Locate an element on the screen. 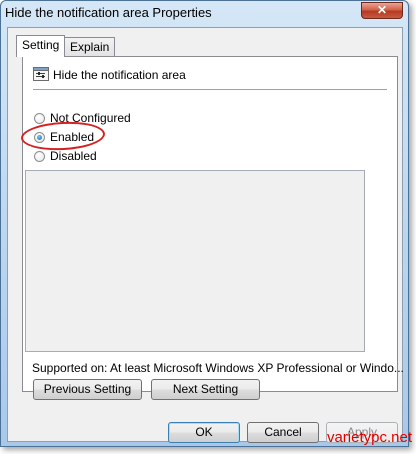 The height and width of the screenshot is (454, 416). window-title: Hide the notification area Properties is located at coordinates (108, 12).